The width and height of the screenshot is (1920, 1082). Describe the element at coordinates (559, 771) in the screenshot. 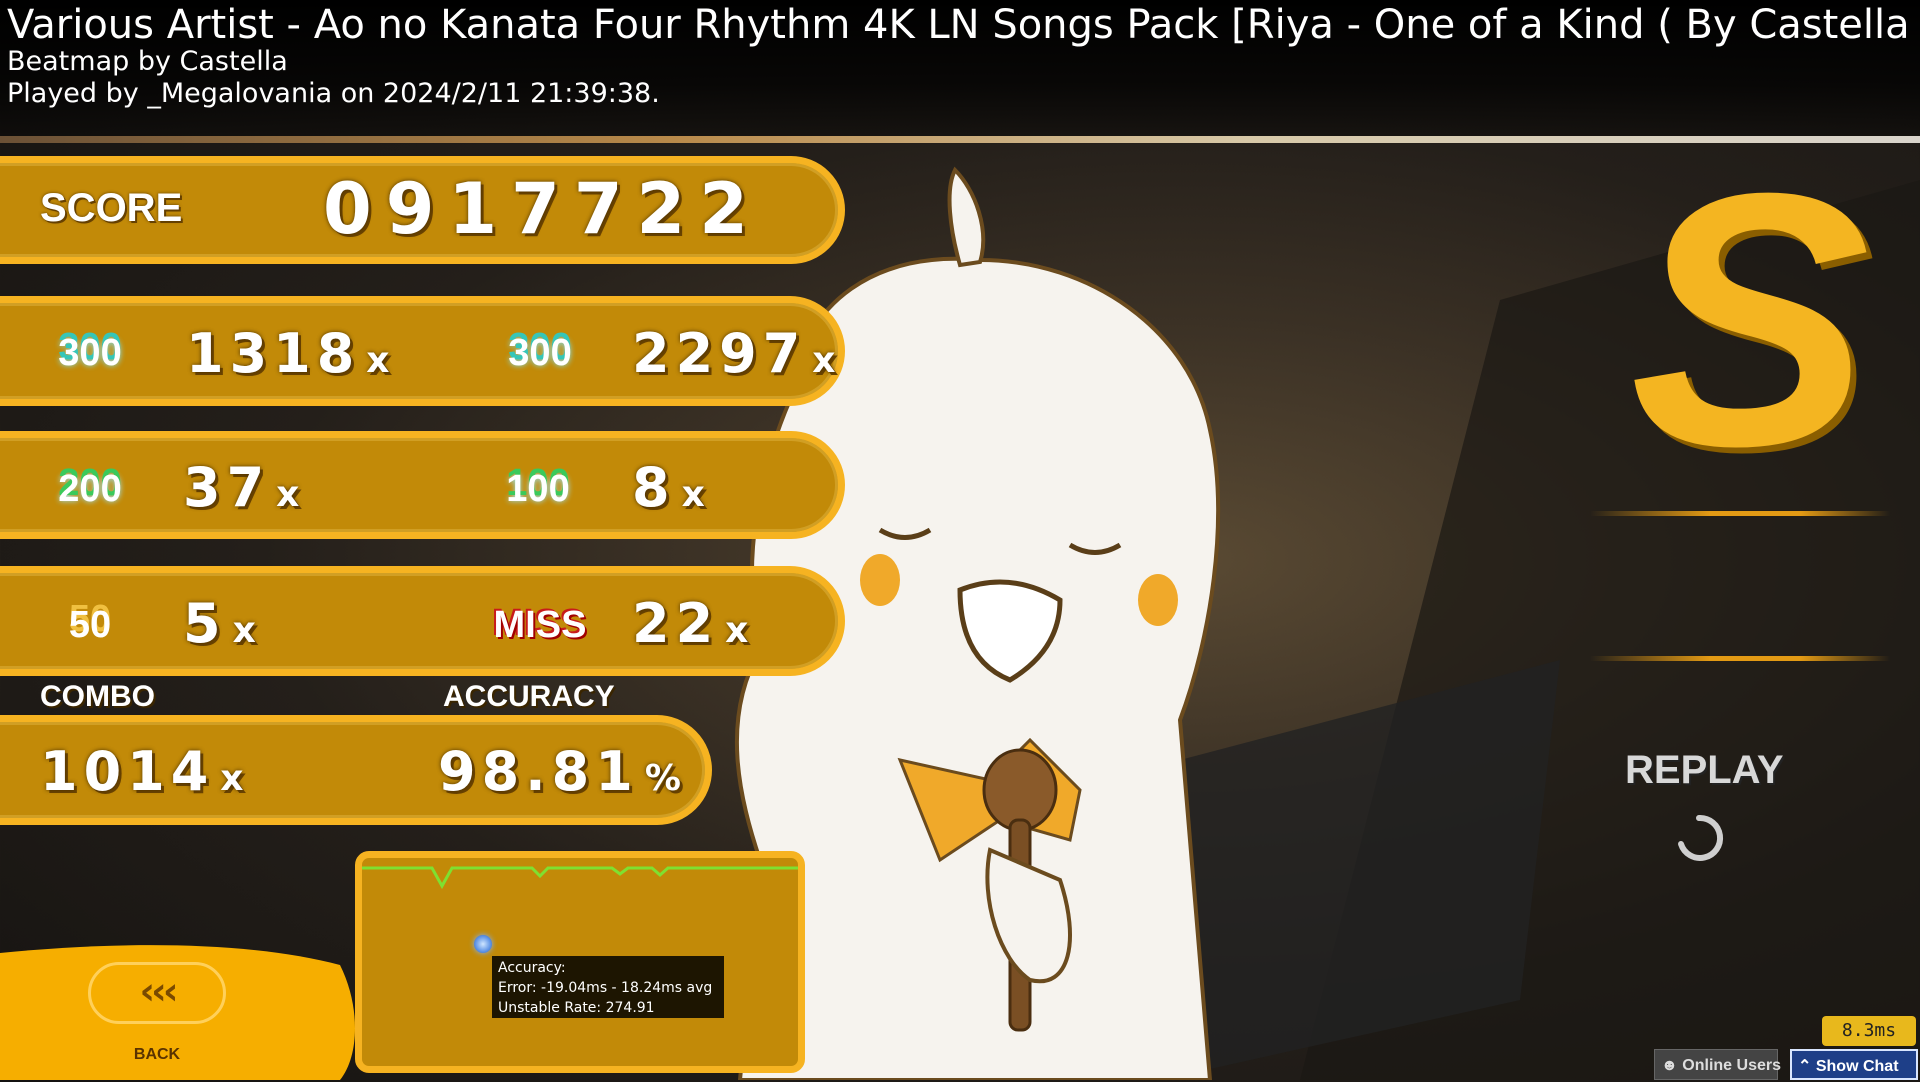

I see `accuracy-value: 98.81%` at that location.